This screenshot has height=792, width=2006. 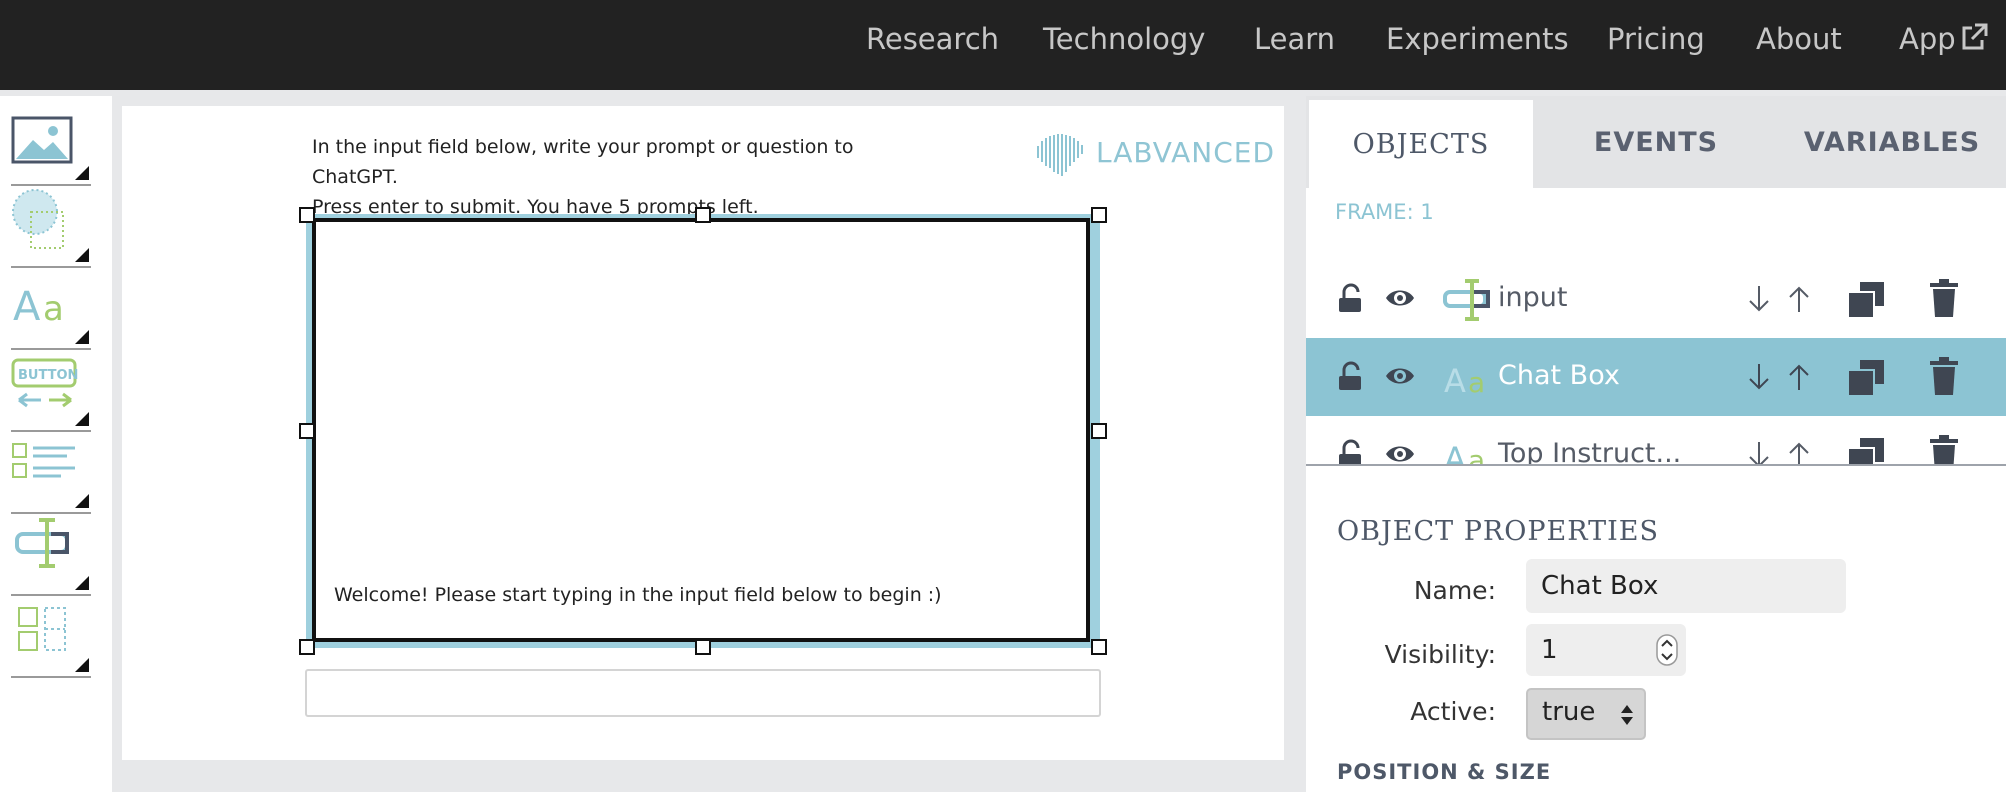 What do you see at coordinates (1186, 152) in the screenshot?
I see `logo-text: LABVANCED` at bounding box center [1186, 152].